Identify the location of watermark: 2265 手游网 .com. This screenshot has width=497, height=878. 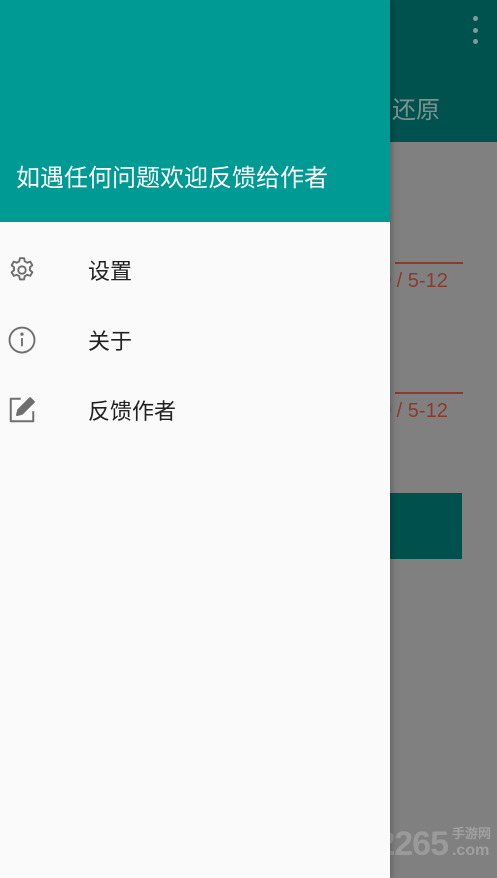
(433, 843).